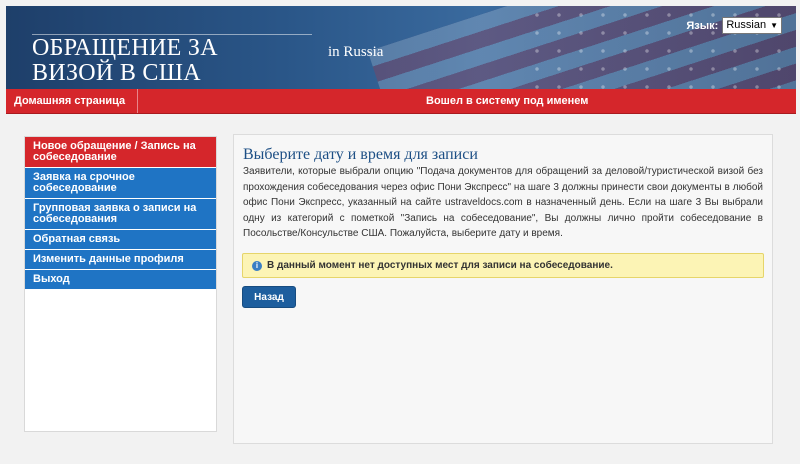 Image resolution: width=800 pixels, height=464 pixels. What do you see at coordinates (120, 280) in the screenshot?
I see `sidebar-item-logout: Выход` at bounding box center [120, 280].